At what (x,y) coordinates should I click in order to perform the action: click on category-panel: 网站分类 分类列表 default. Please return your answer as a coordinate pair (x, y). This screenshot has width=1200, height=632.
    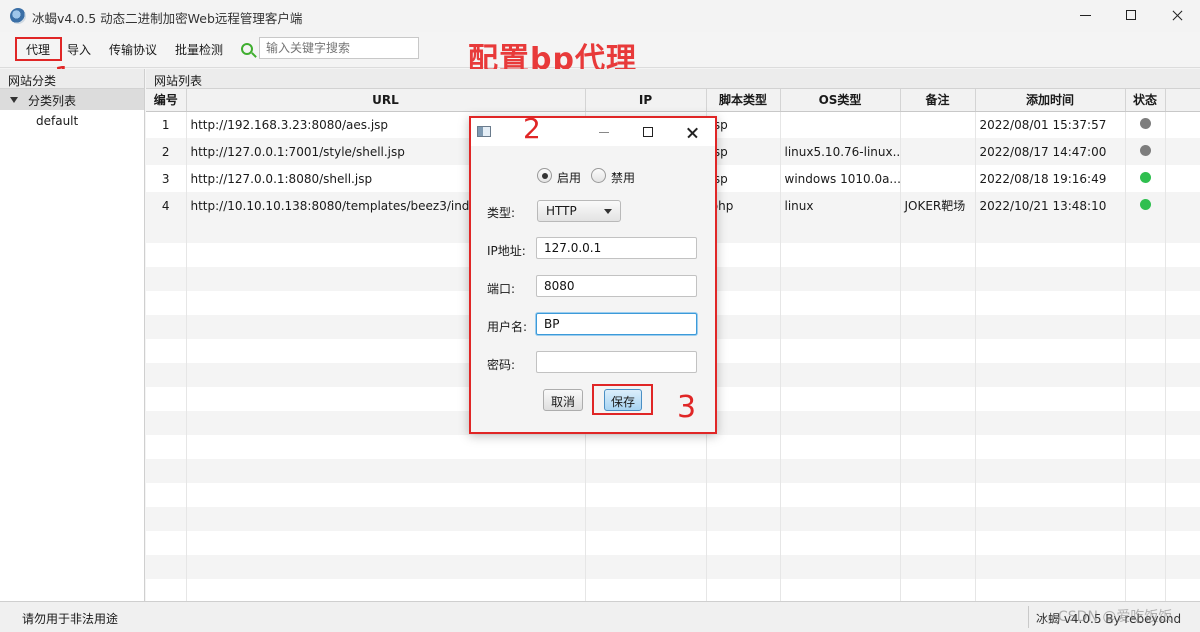
    Looking at the image, I should click on (72, 335).